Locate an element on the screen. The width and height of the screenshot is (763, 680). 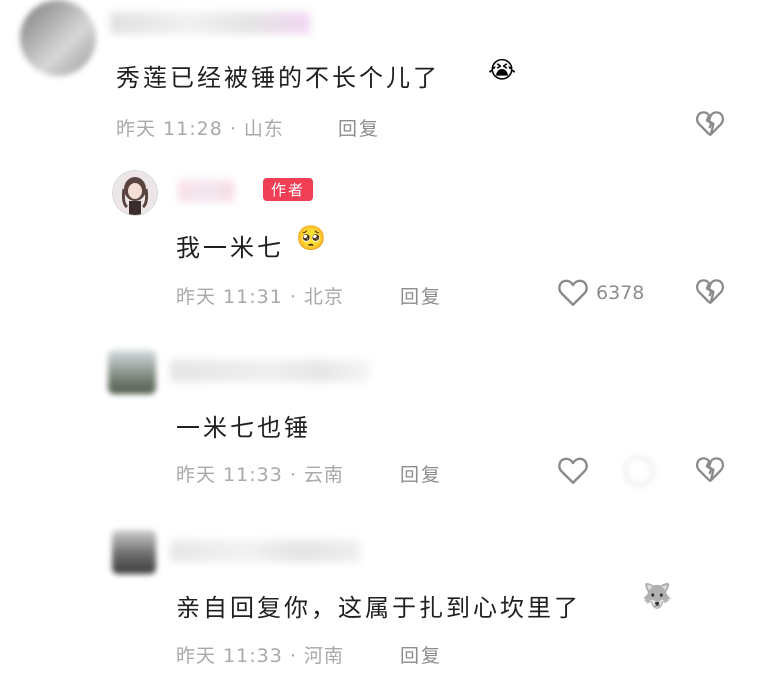
pleading-face-emoji-icon: 🥺 is located at coordinates (311, 238).